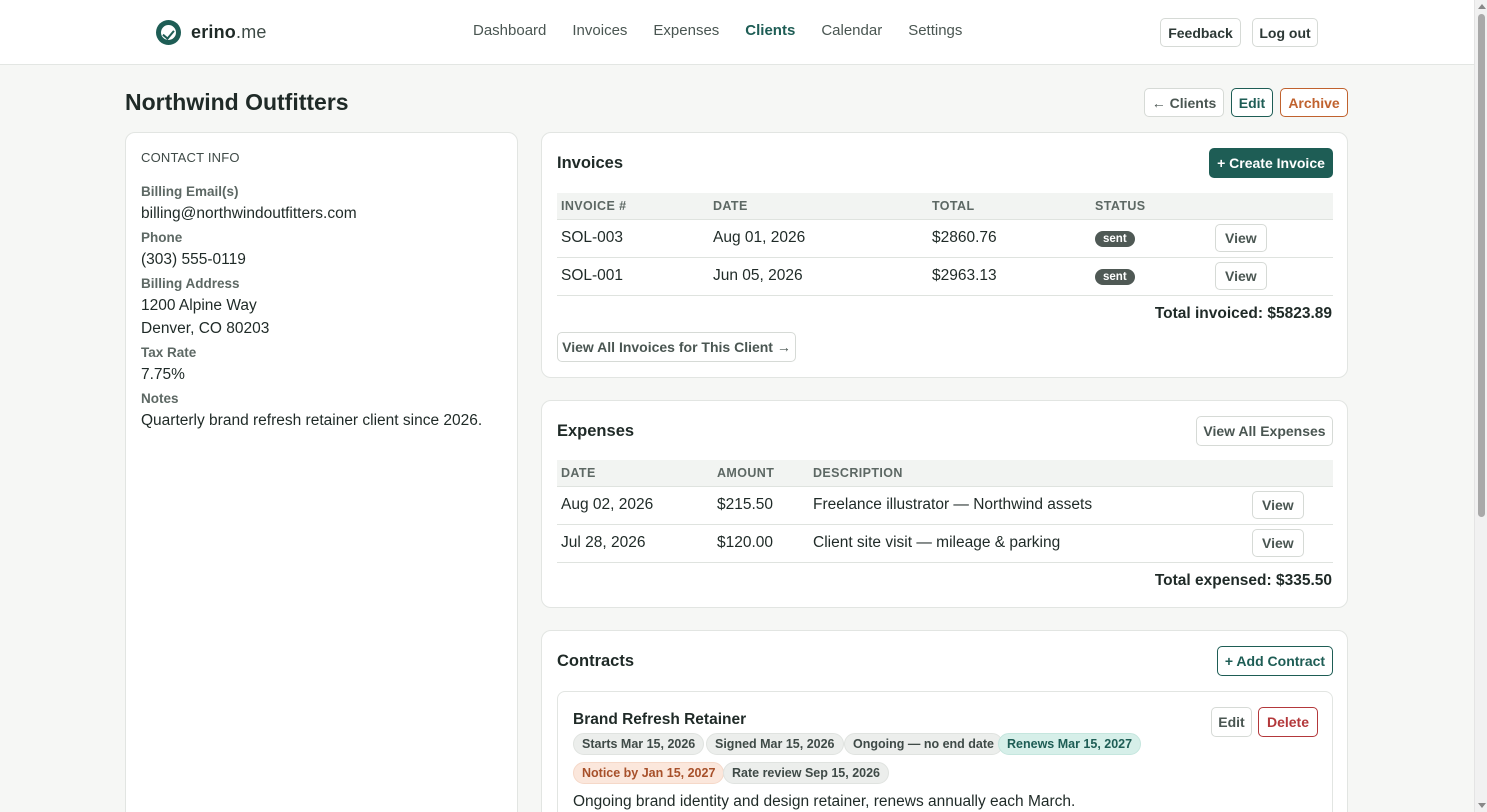 Image resolution: width=1487 pixels, height=812 pixels. I want to click on billing-address-line1: 1200 Alpine Way, so click(199, 305).